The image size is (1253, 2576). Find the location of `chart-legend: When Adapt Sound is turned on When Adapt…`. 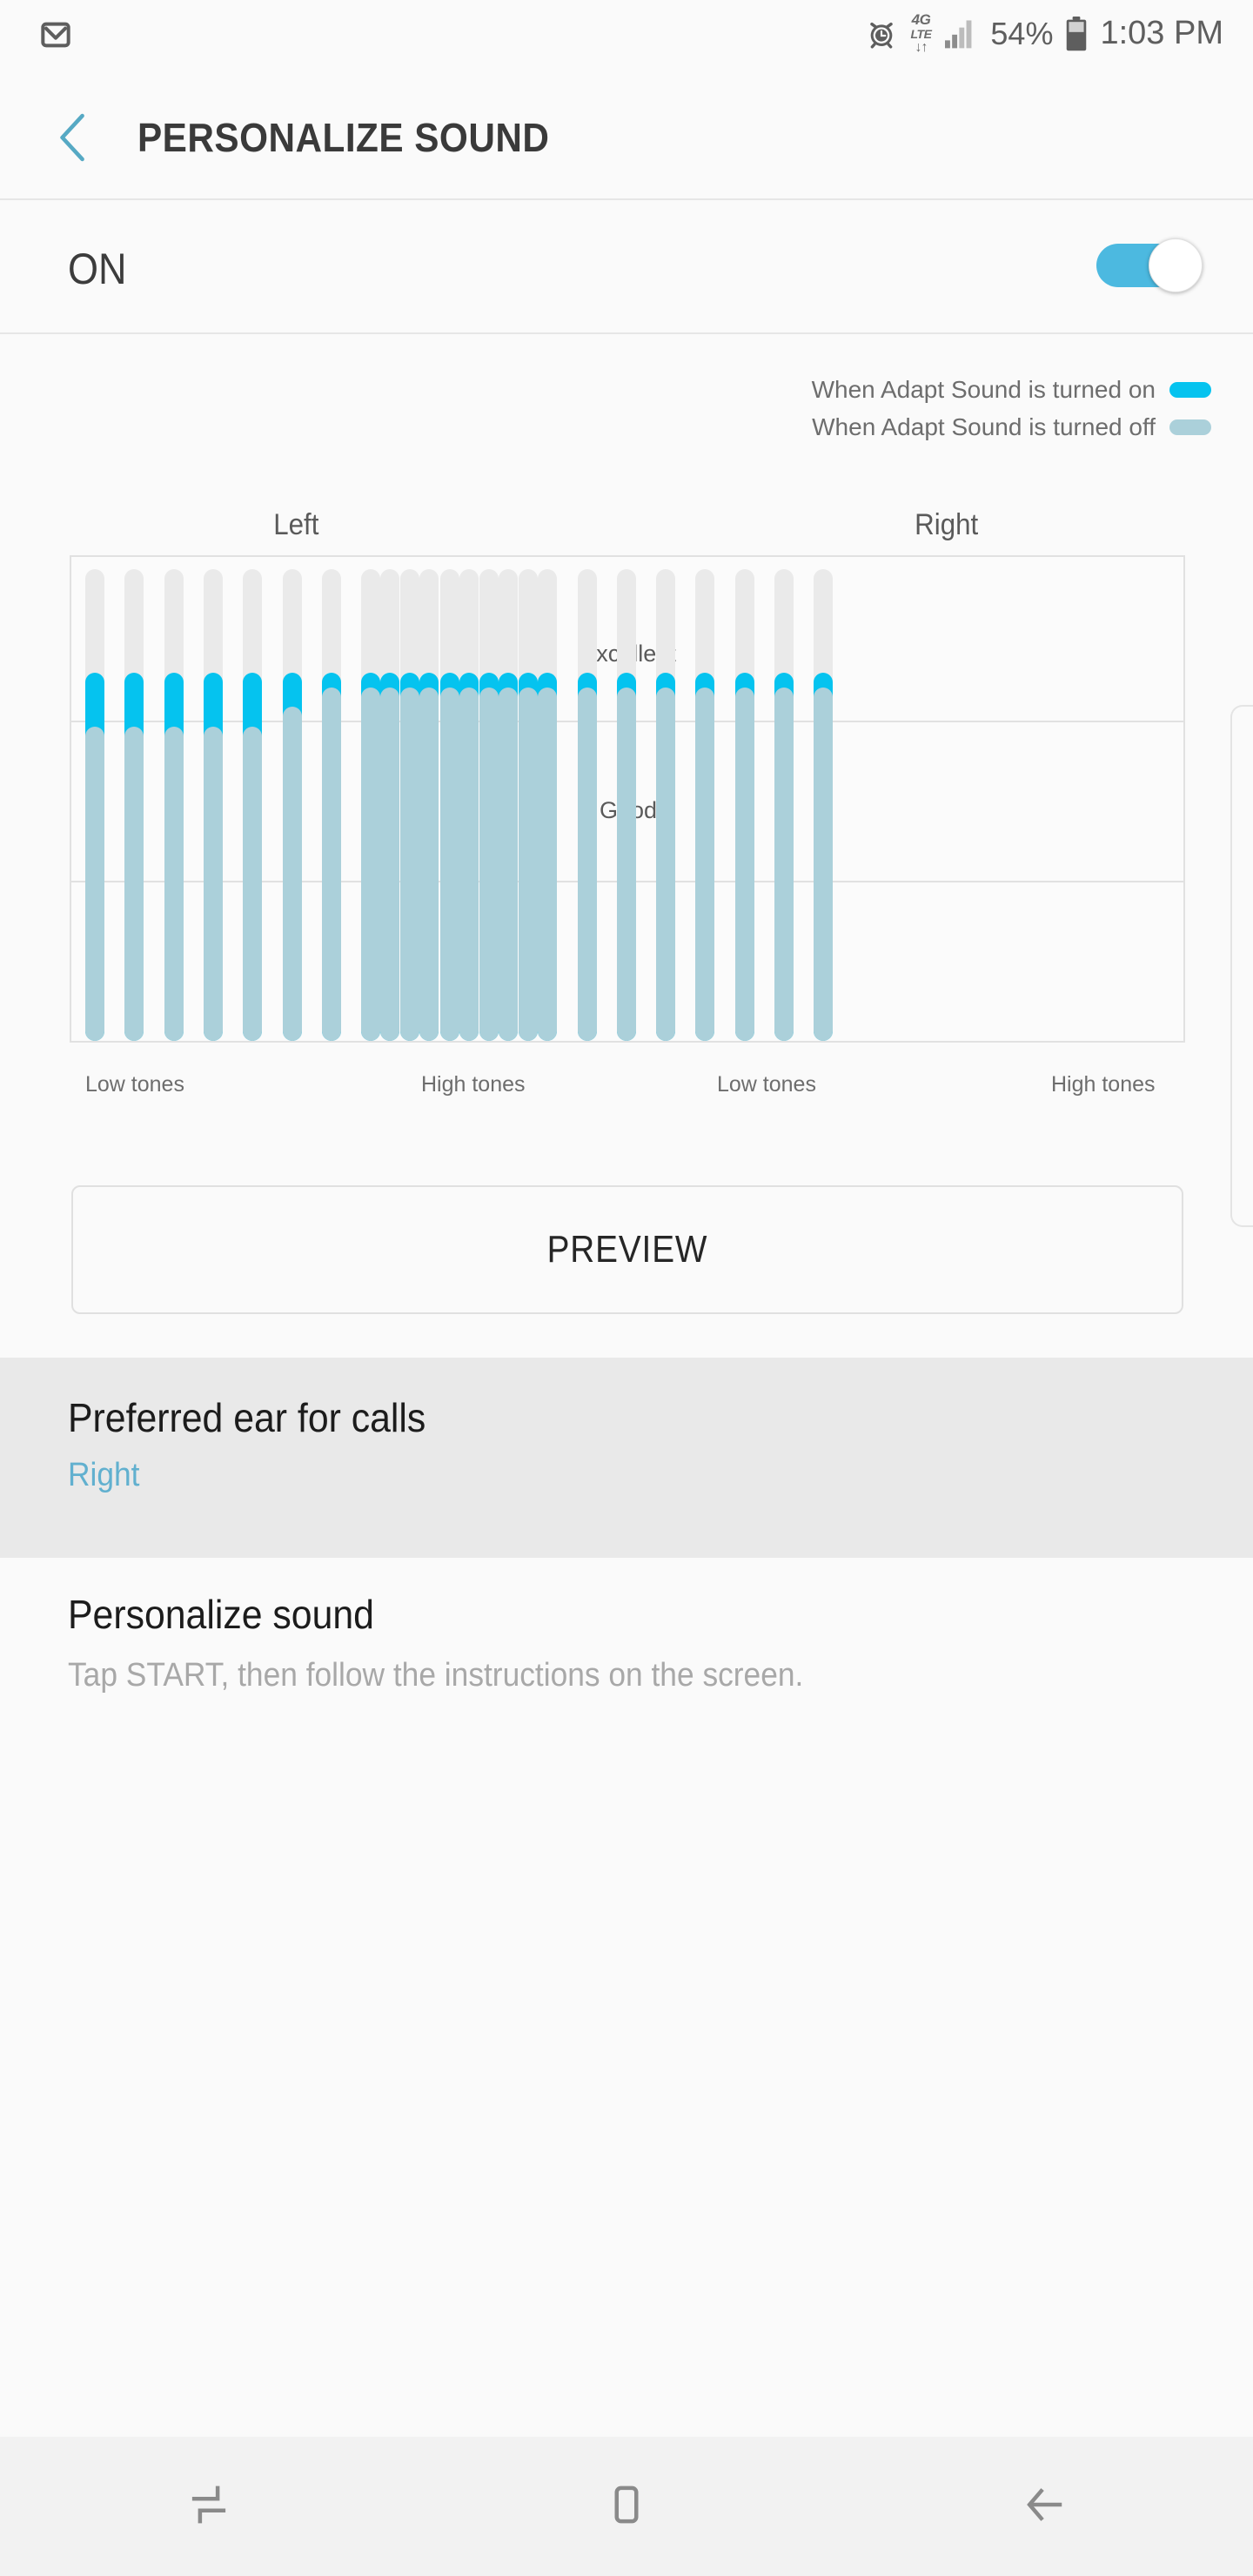

chart-legend: When Adapt Sound is turned on When Adapt… is located at coordinates (1011, 408).